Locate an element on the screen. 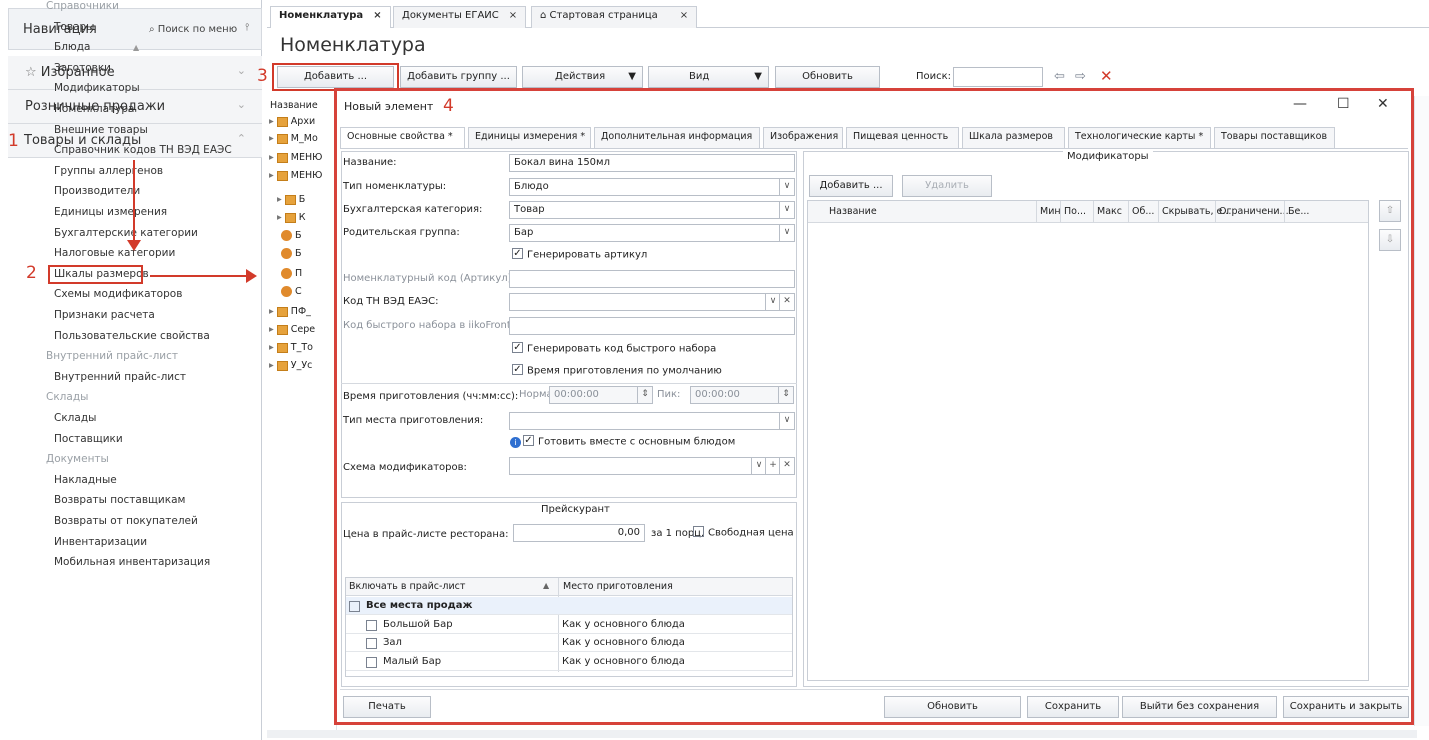 The height and width of the screenshot is (740, 1429). fast-code-input is located at coordinates (652, 326).